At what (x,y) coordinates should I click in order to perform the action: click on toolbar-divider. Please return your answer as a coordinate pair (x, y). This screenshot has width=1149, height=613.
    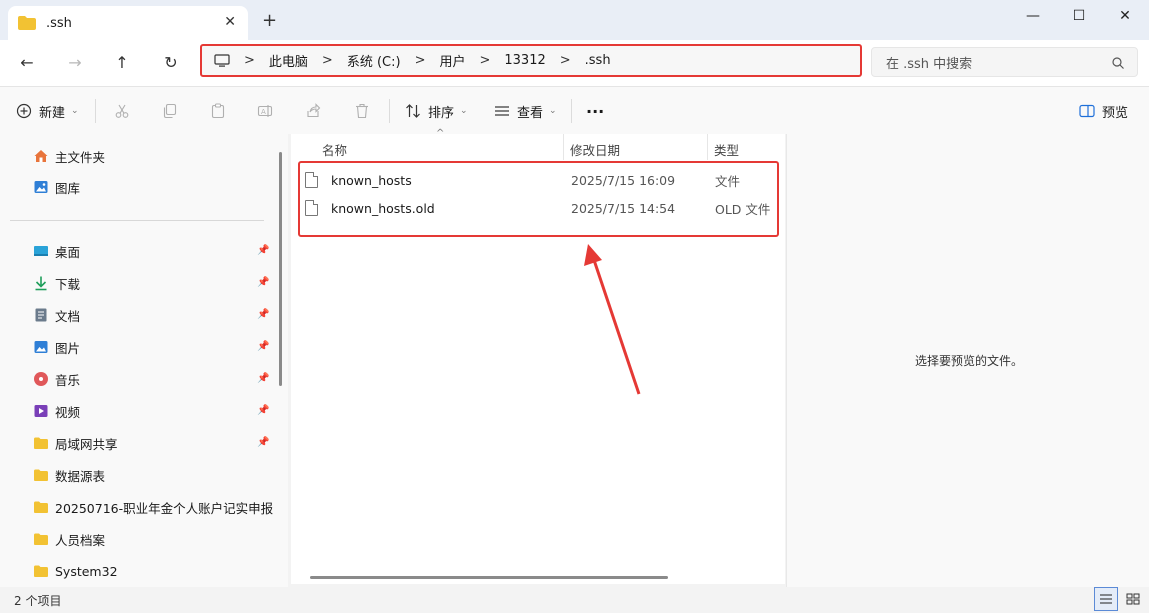
    Looking at the image, I should click on (389, 111).